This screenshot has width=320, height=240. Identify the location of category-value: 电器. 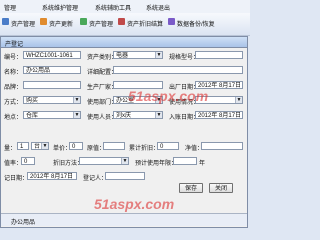
(122, 56).